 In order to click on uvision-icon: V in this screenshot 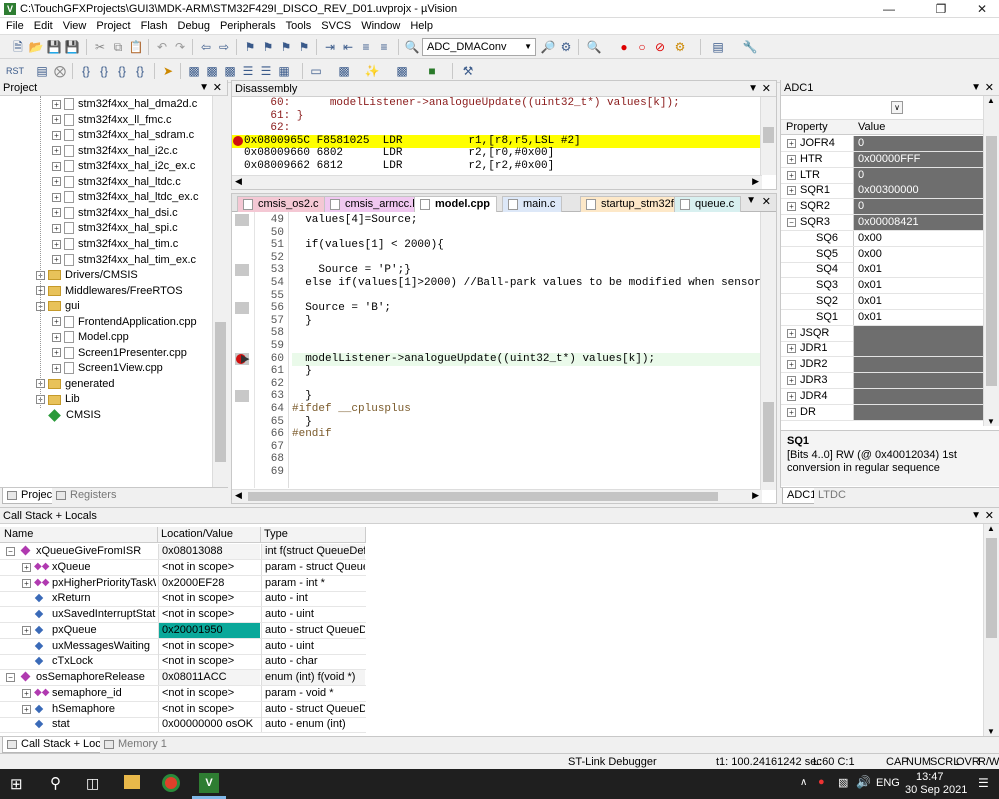, I will do `click(209, 783)`.